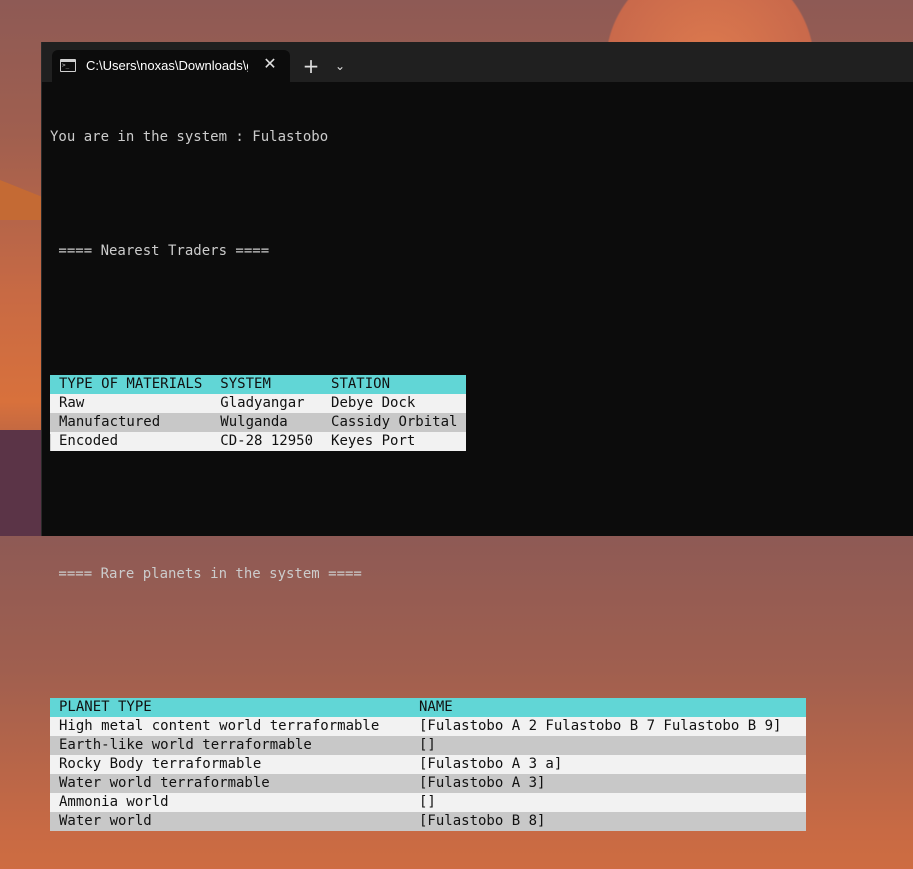  Describe the element at coordinates (361, 384) in the screenshot. I see `column-header: STATION` at that location.